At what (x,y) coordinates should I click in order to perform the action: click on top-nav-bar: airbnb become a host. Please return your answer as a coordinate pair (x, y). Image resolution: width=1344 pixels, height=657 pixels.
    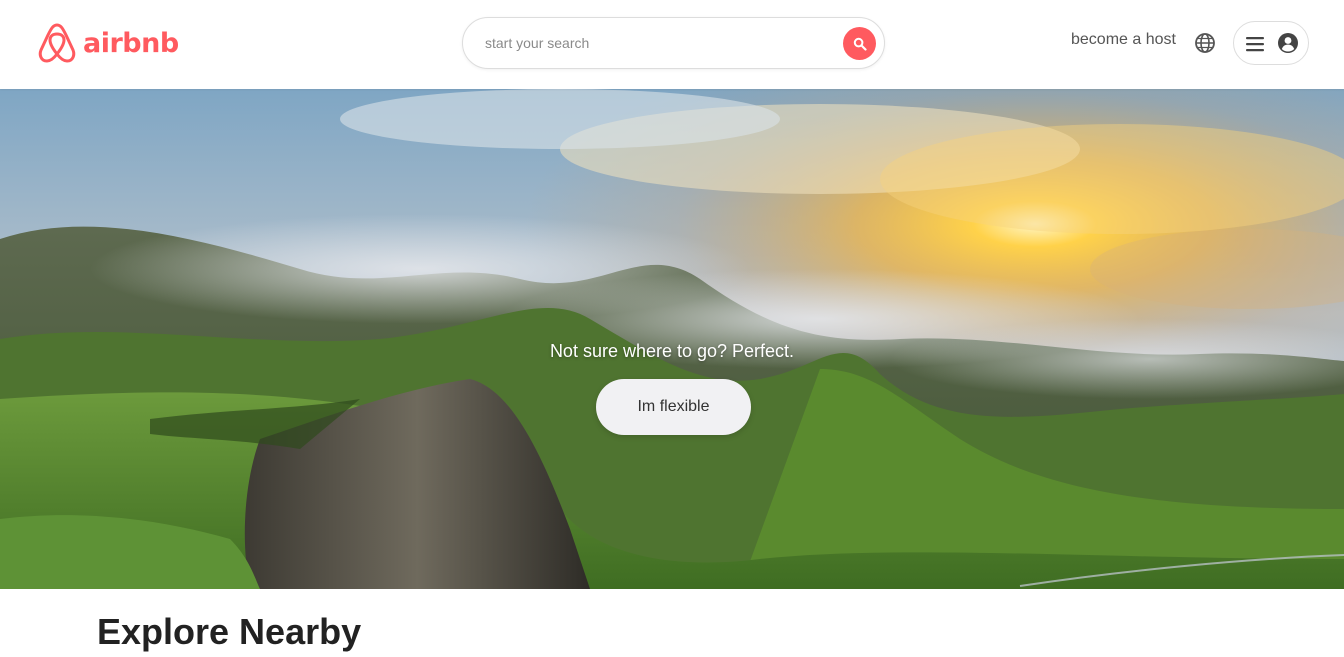
    Looking at the image, I should click on (672, 44).